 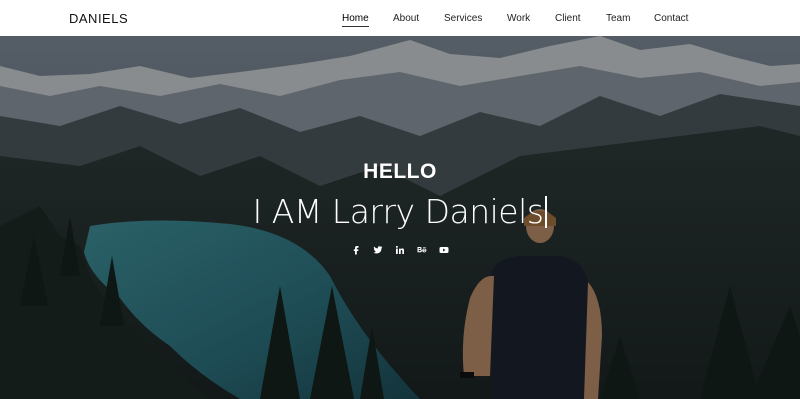 What do you see at coordinates (400, 171) in the screenshot?
I see `hero-greeting: HELLO` at bounding box center [400, 171].